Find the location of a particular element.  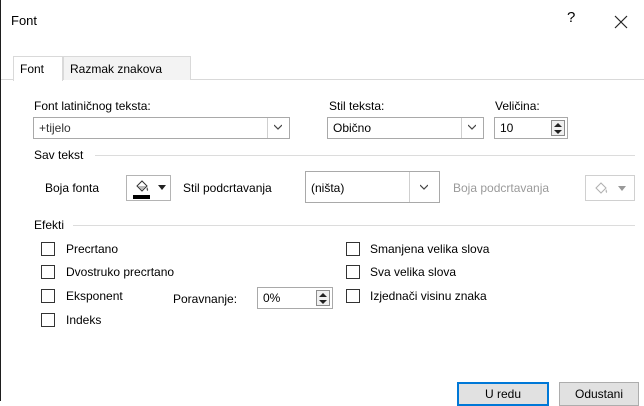

effects-separator is located at coordinates (354, 225).